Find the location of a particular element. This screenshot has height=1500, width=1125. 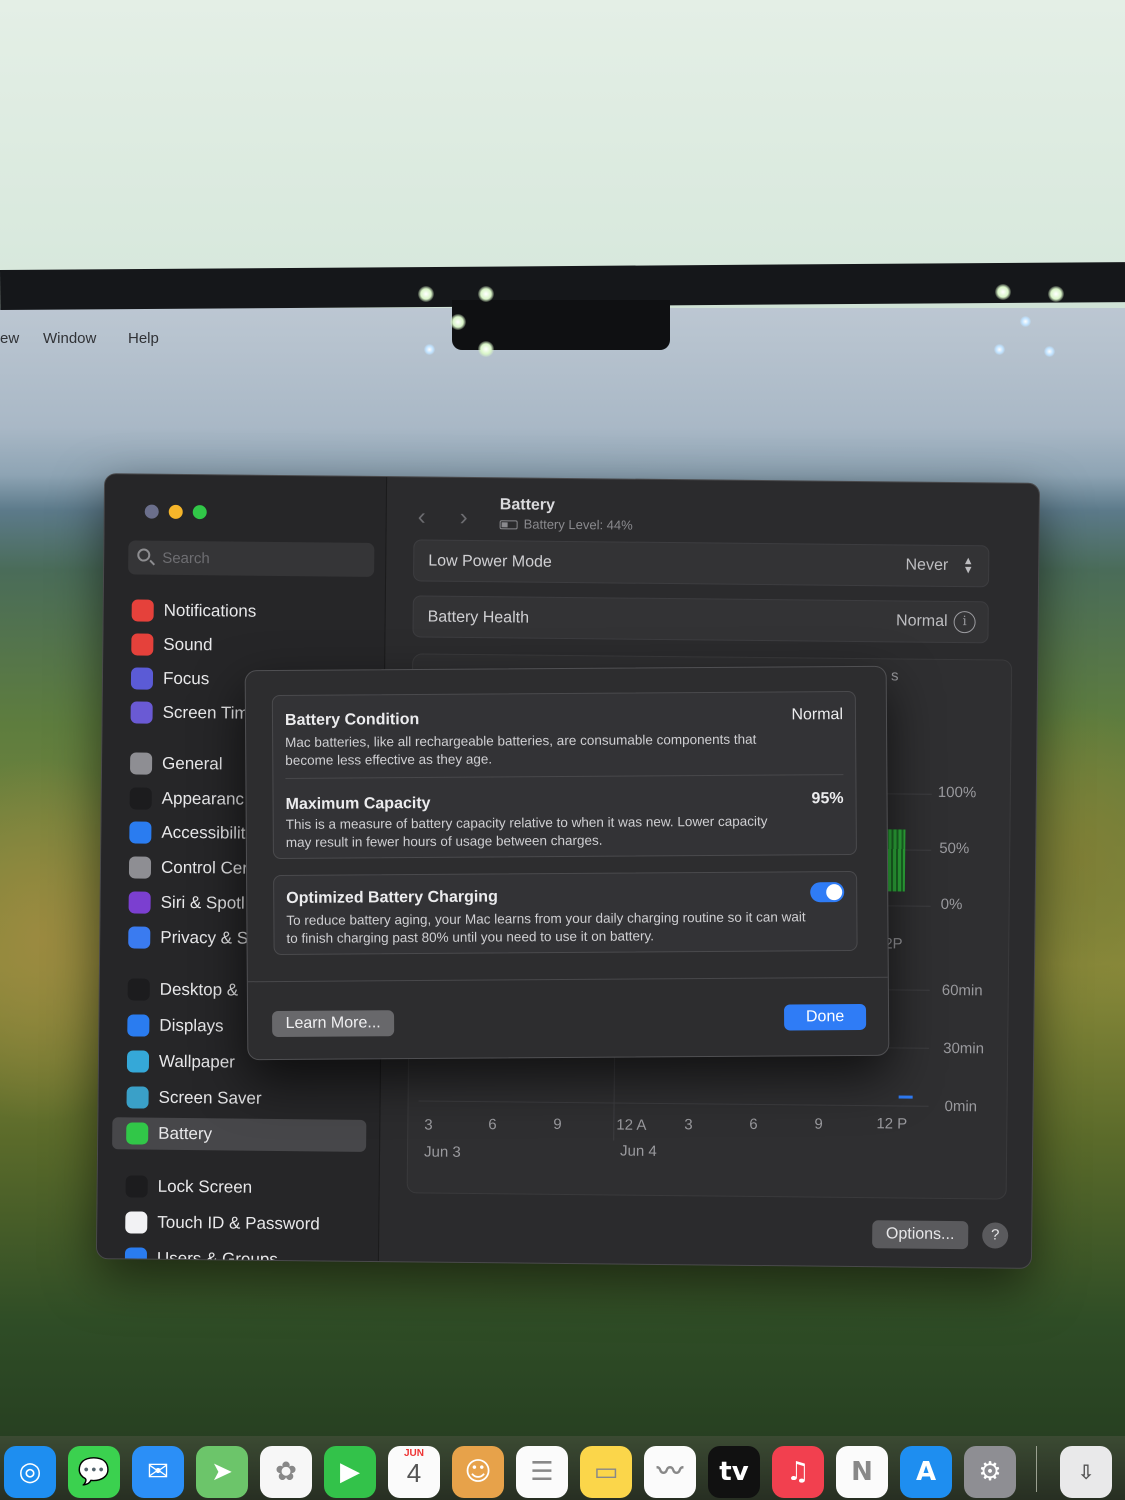

sidebar-item-lock-screen: Lock Screen is located at coordinates (239, 1187).